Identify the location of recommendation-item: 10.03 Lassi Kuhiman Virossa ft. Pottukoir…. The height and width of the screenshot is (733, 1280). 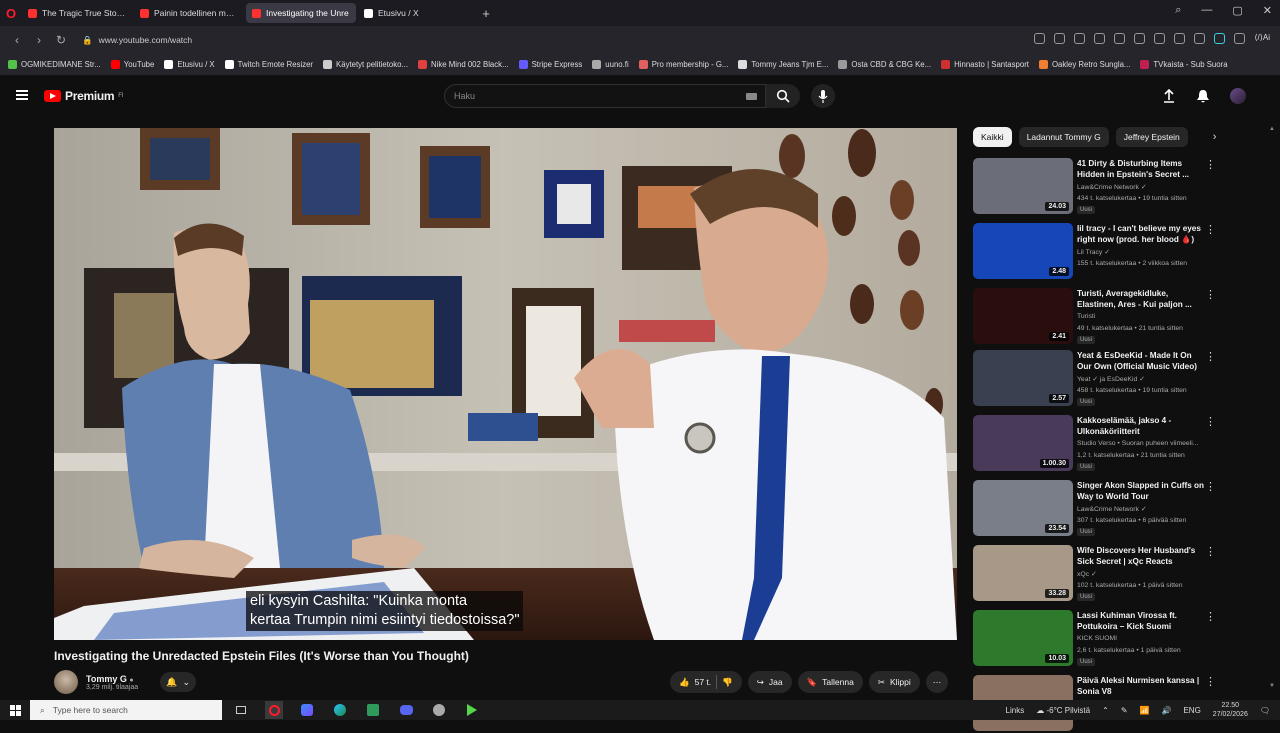
(1094, 639).